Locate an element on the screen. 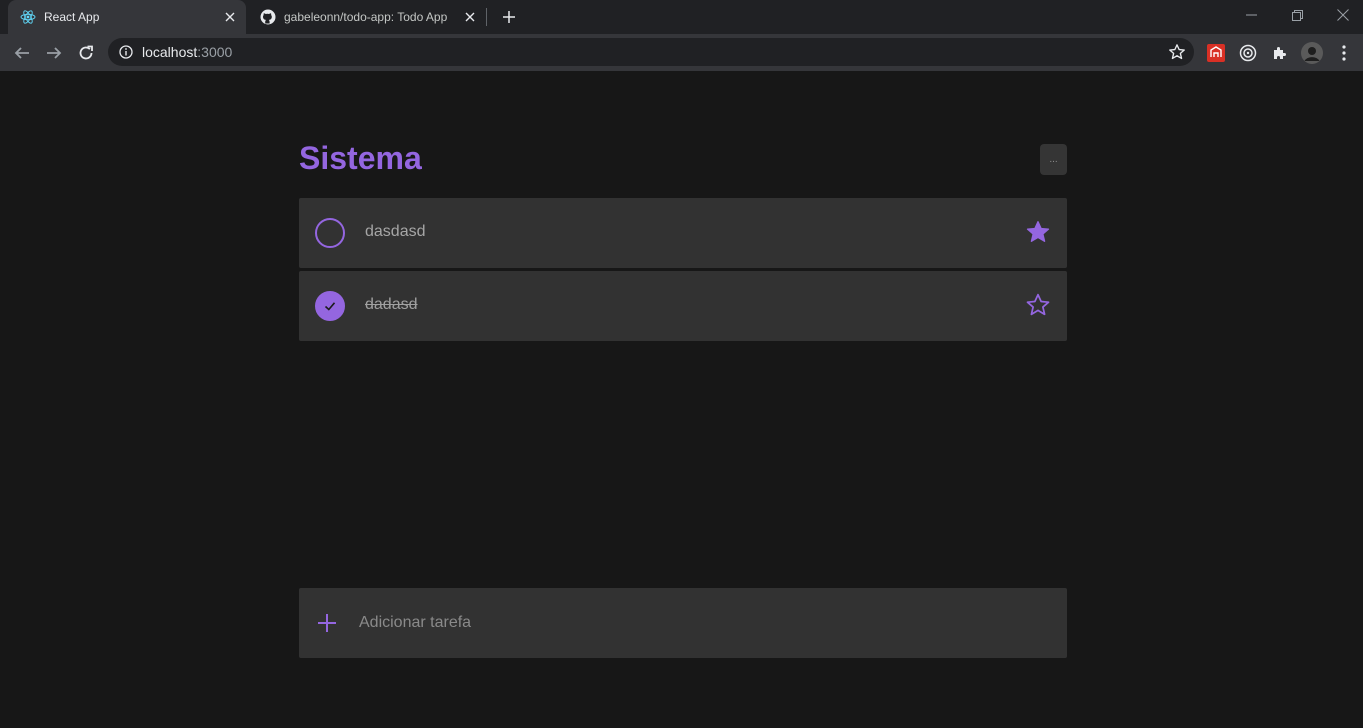  tab-title: React App is located at coordinates (72, 17).